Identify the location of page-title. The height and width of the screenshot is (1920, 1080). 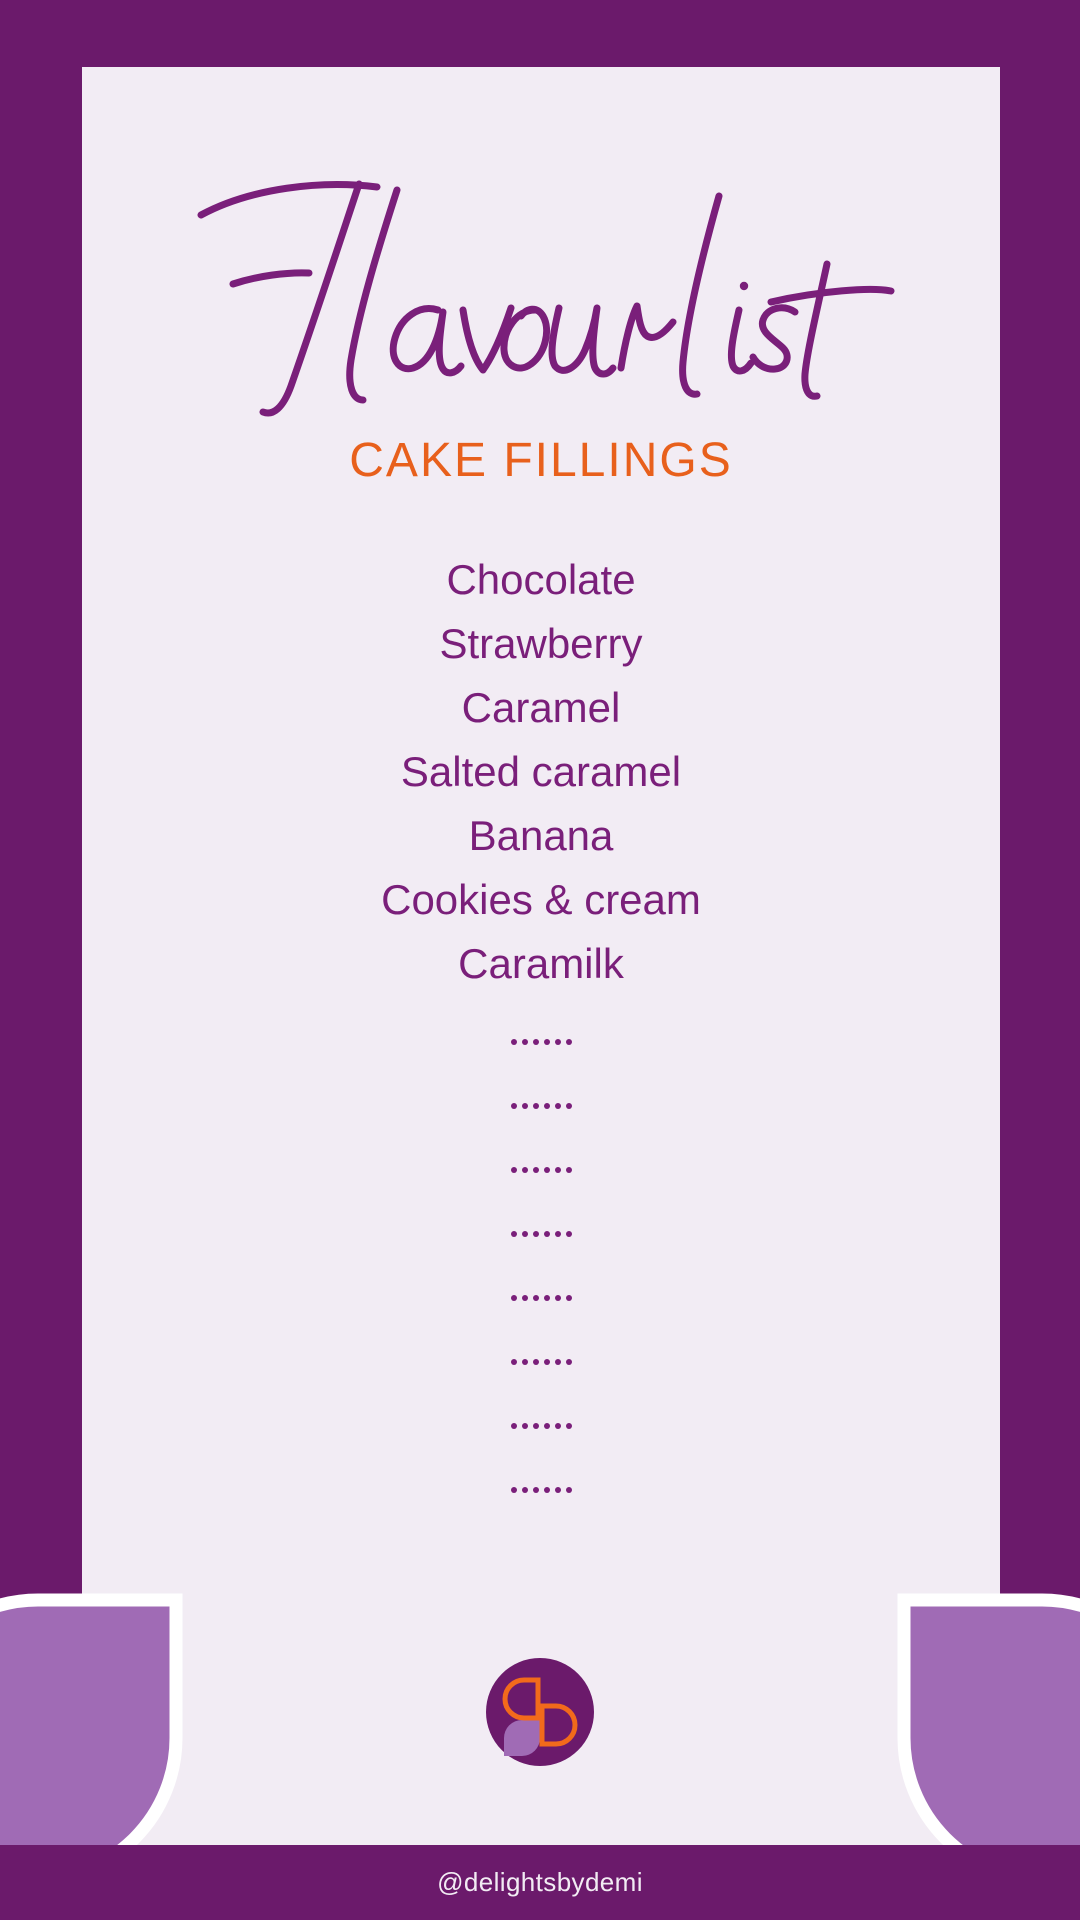
(541, 290).